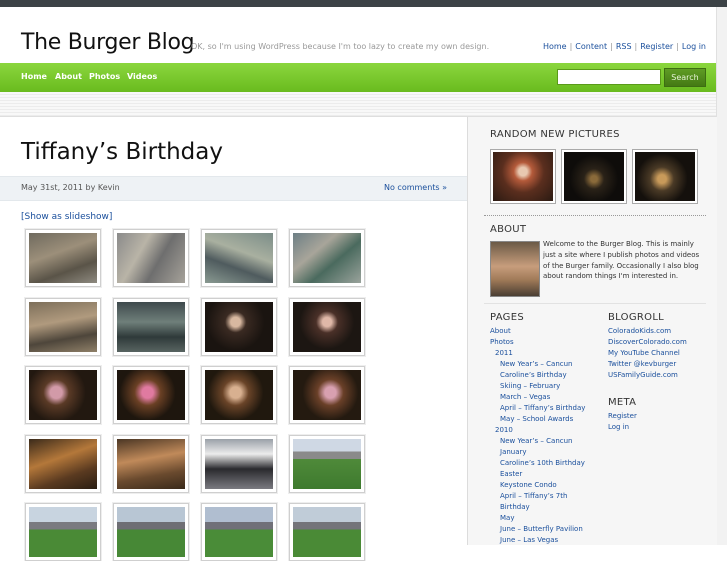 The width and height of the screenshot is (727, 561). Describe the element at coordinates (363, 3) in the screenshot. I see `browser-top-strip` at that location.